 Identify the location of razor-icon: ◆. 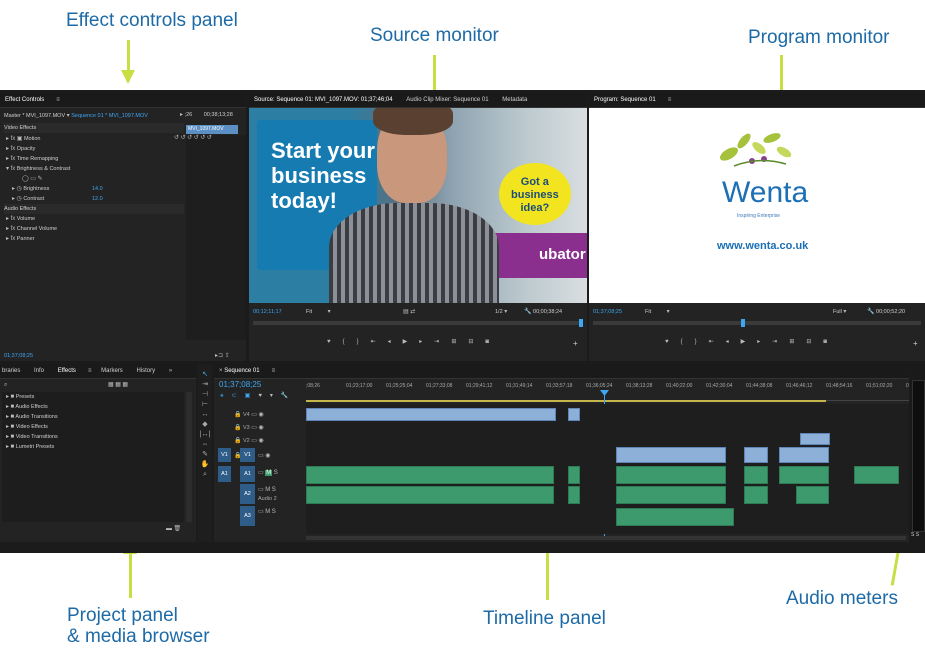
(205, 425).